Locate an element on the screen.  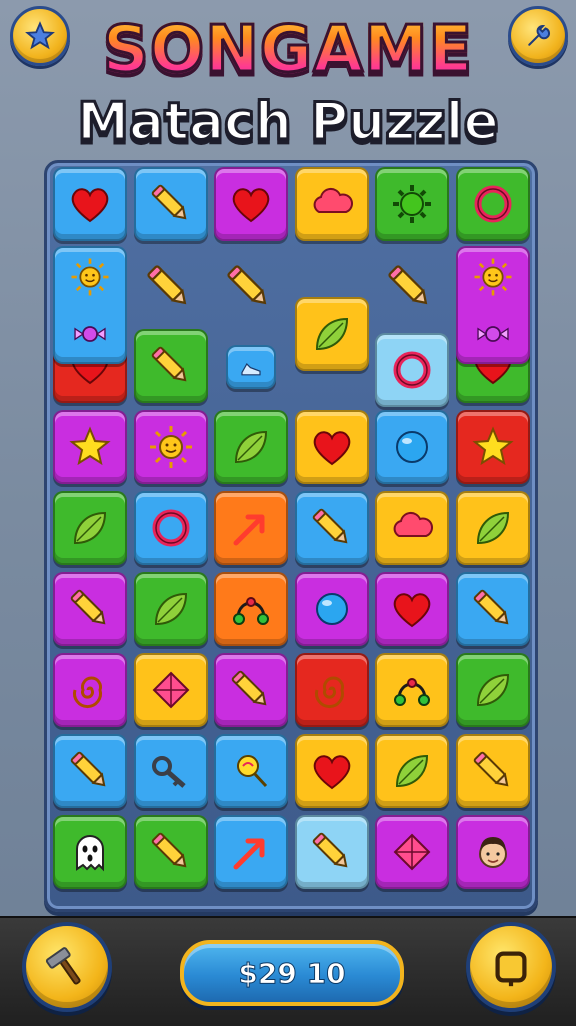
board-tile-sun is located at coordinates (170, 447).